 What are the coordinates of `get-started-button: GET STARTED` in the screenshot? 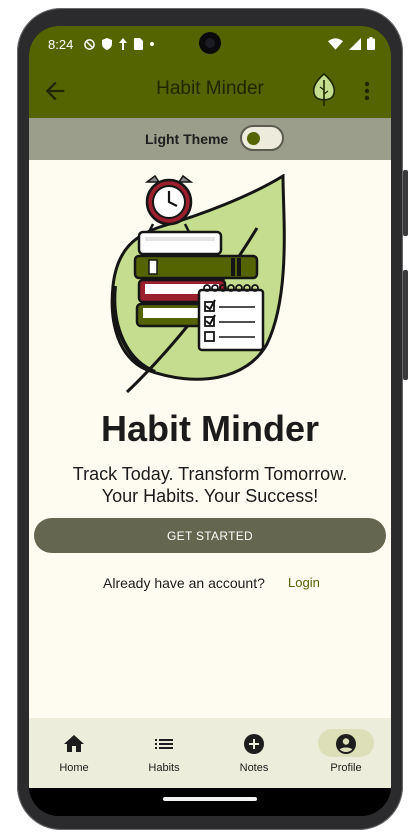 It's located at (210, 535).